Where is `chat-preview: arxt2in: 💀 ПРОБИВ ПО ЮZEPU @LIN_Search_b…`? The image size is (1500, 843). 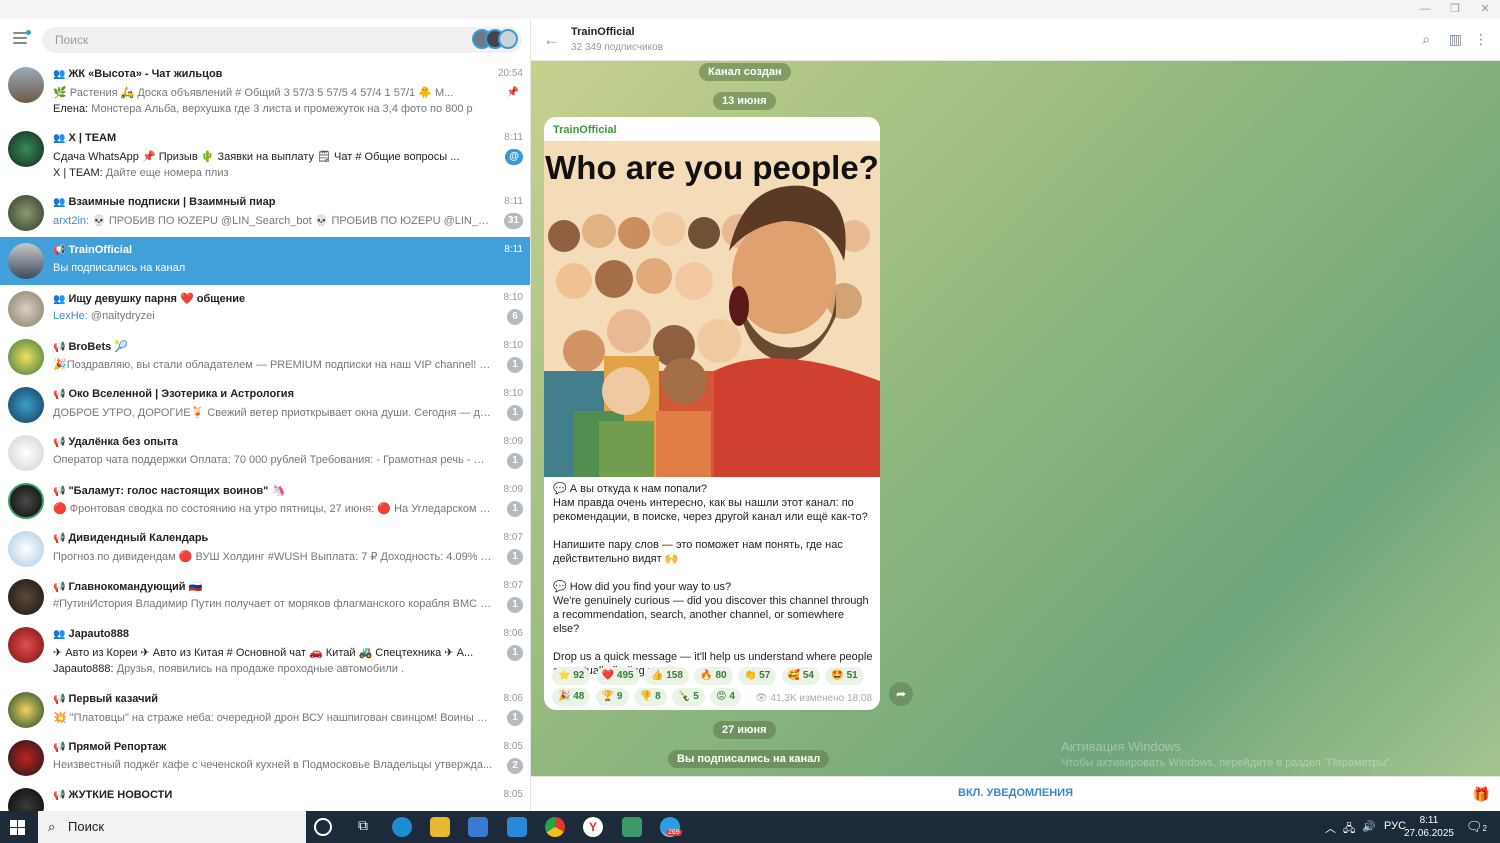
chat-preview: arxt2in: 💀 ПРОБИВ ПО ЮZEPU @LIN_Search_b… is located at coordinates (273, 221).